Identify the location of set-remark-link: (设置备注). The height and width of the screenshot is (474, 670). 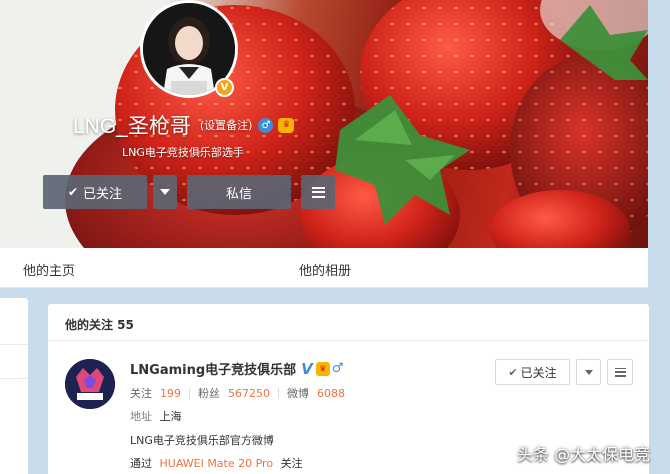
(226, 125).